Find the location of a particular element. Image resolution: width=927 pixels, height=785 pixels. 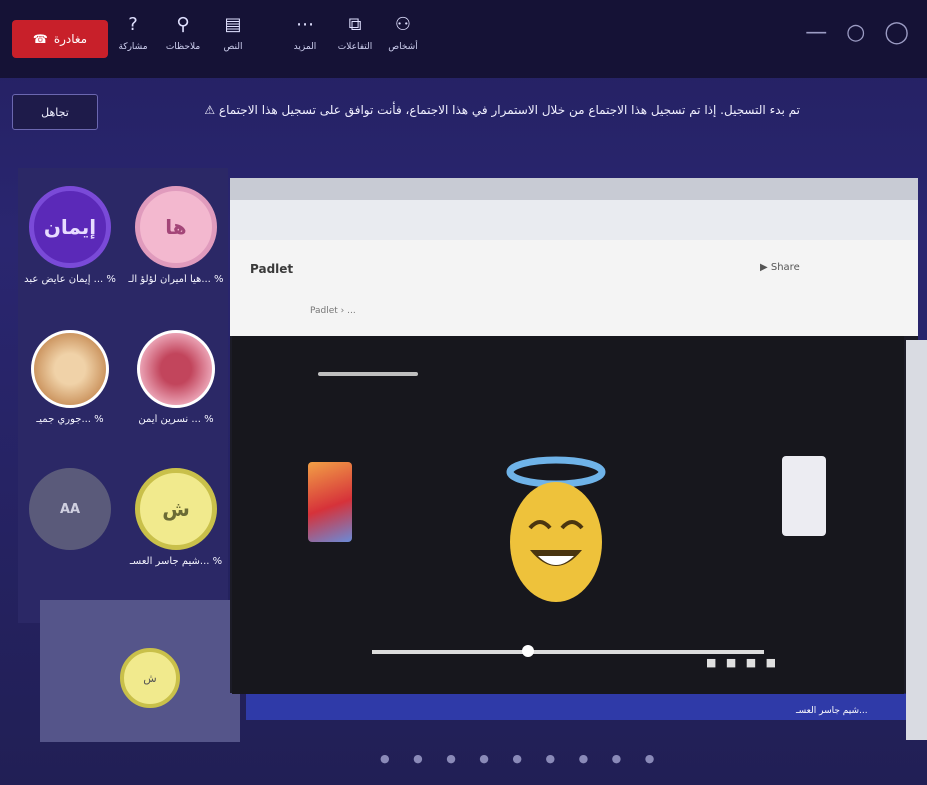

participant-name: هيا أميران لؤلؤ الـ... % is located at coordinates (176, 279).